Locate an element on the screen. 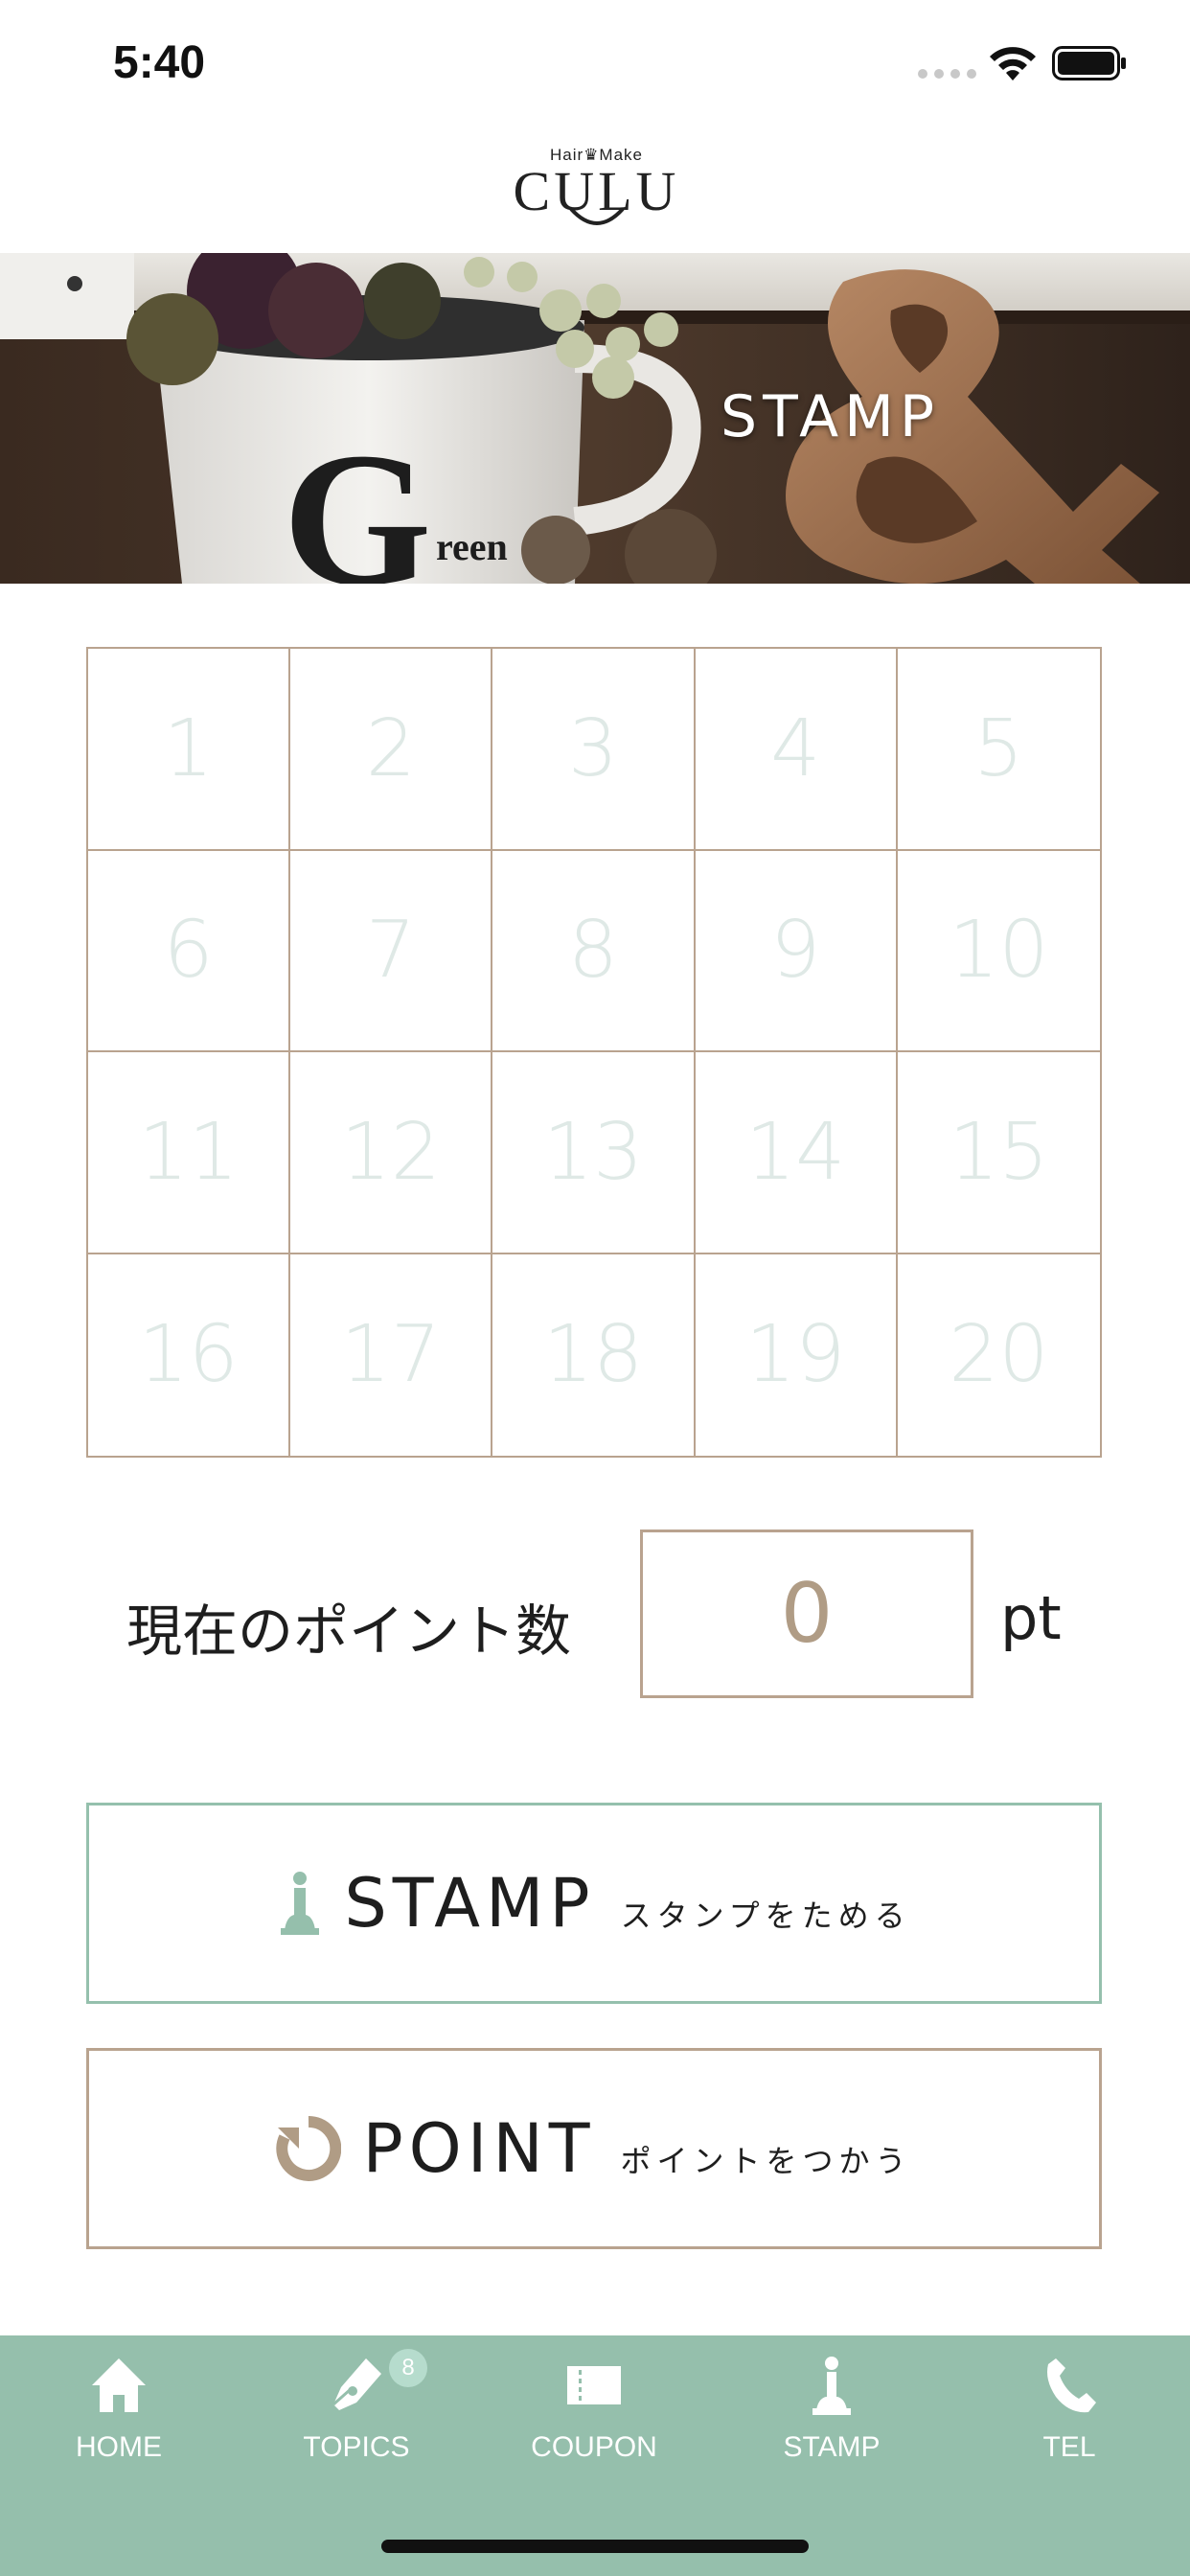  hero-title: STAMP is located at coordinates (831, 416).